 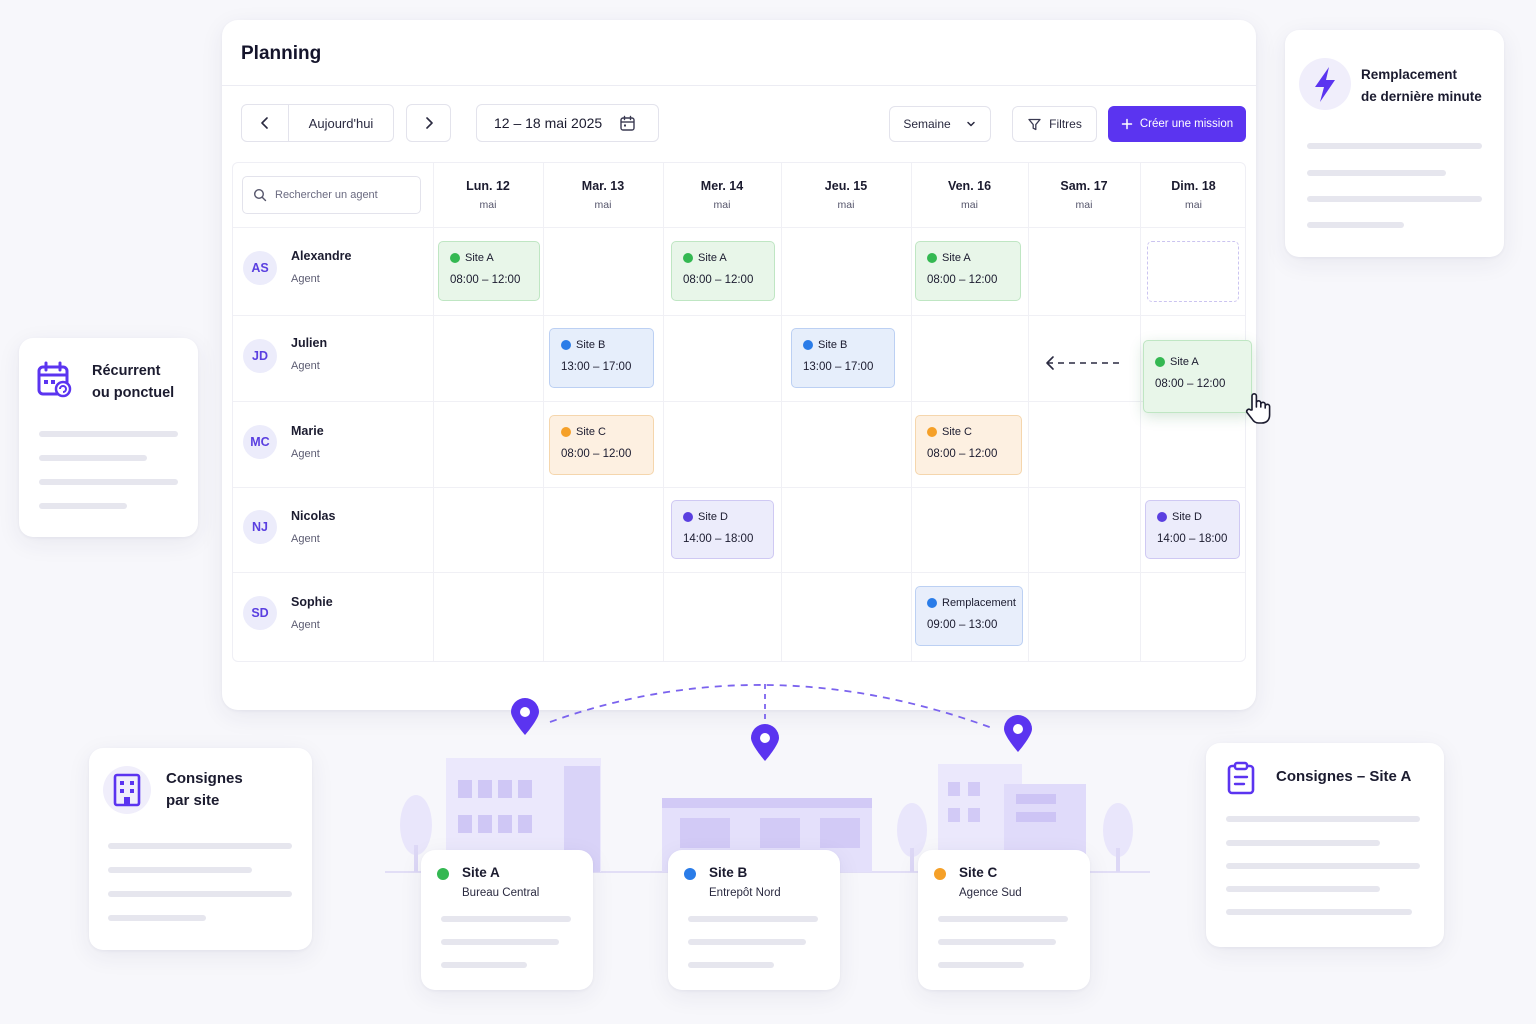 I want to click on site-c-dot, so click(x=940, y=874).